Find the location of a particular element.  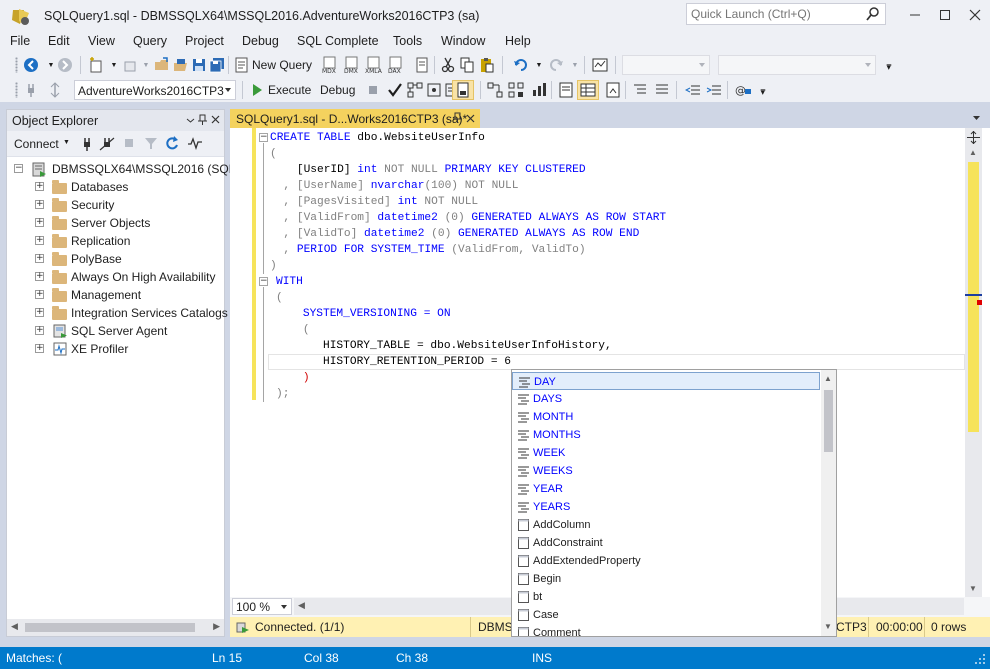

split-view-icon is located at coordinates (973, 137).